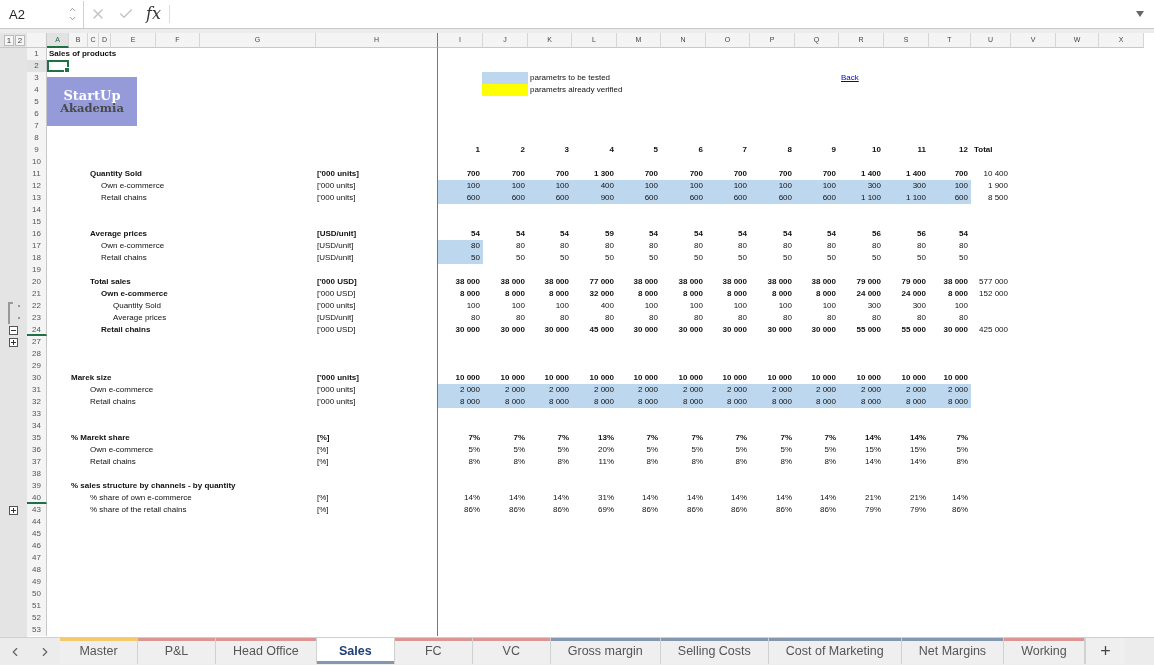  What do you see at coordinates (37, 594) in the screenshot?
I see `row-header: 50` at bounding box center [37, 594].